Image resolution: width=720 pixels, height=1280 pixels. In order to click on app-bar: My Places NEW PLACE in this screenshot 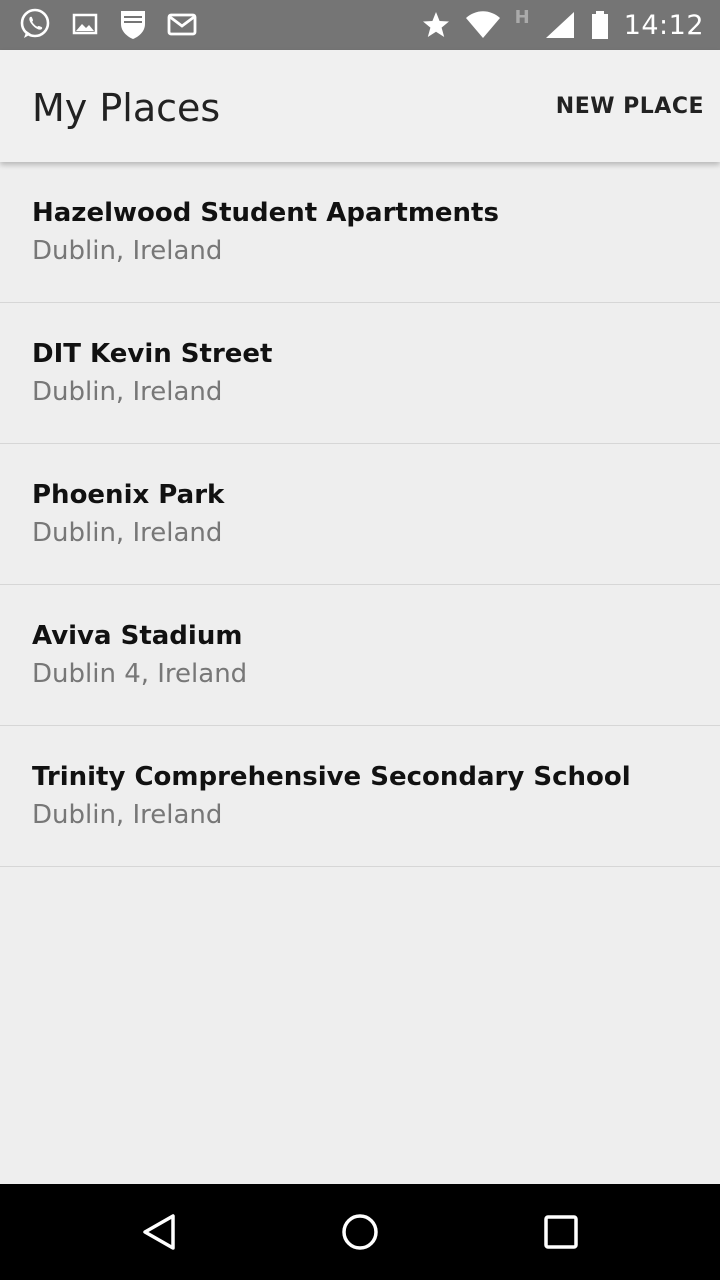, I will do `click(360, 106)`.